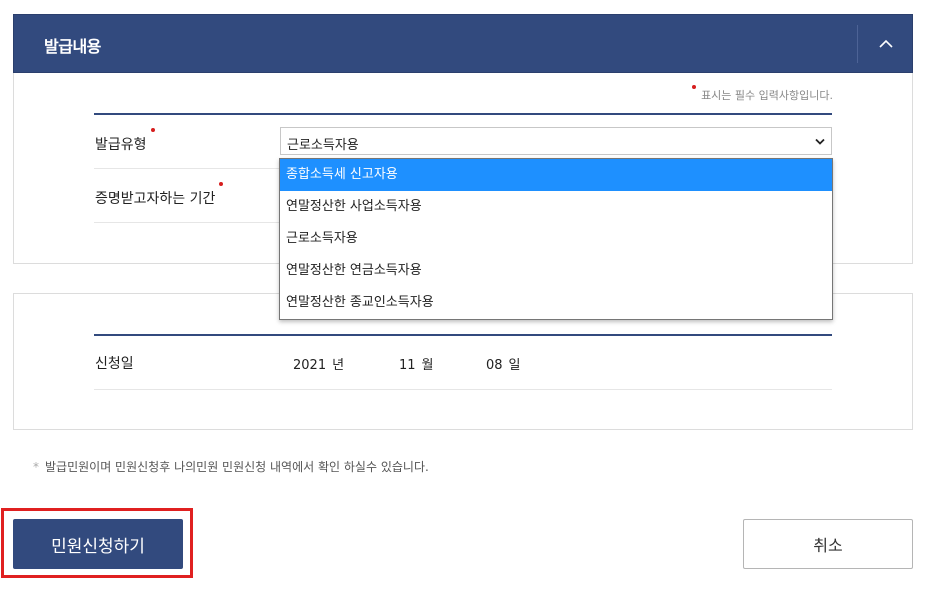 The width and height of the screenshot is (929, 589). Describe the element at coordinates (323, 145) in the screenshot. I see `issue-type-selected-value: 근로소득자용` at that location.